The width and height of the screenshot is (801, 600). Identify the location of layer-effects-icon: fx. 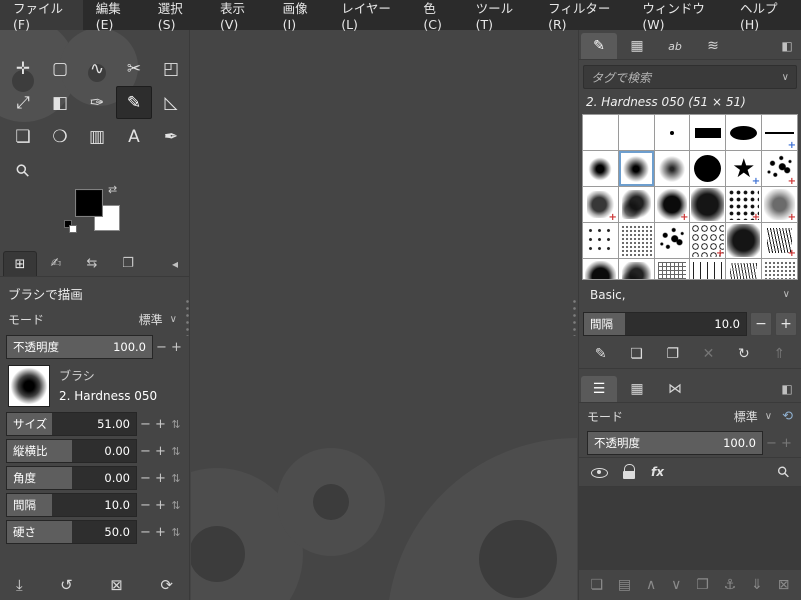
(657, 472).